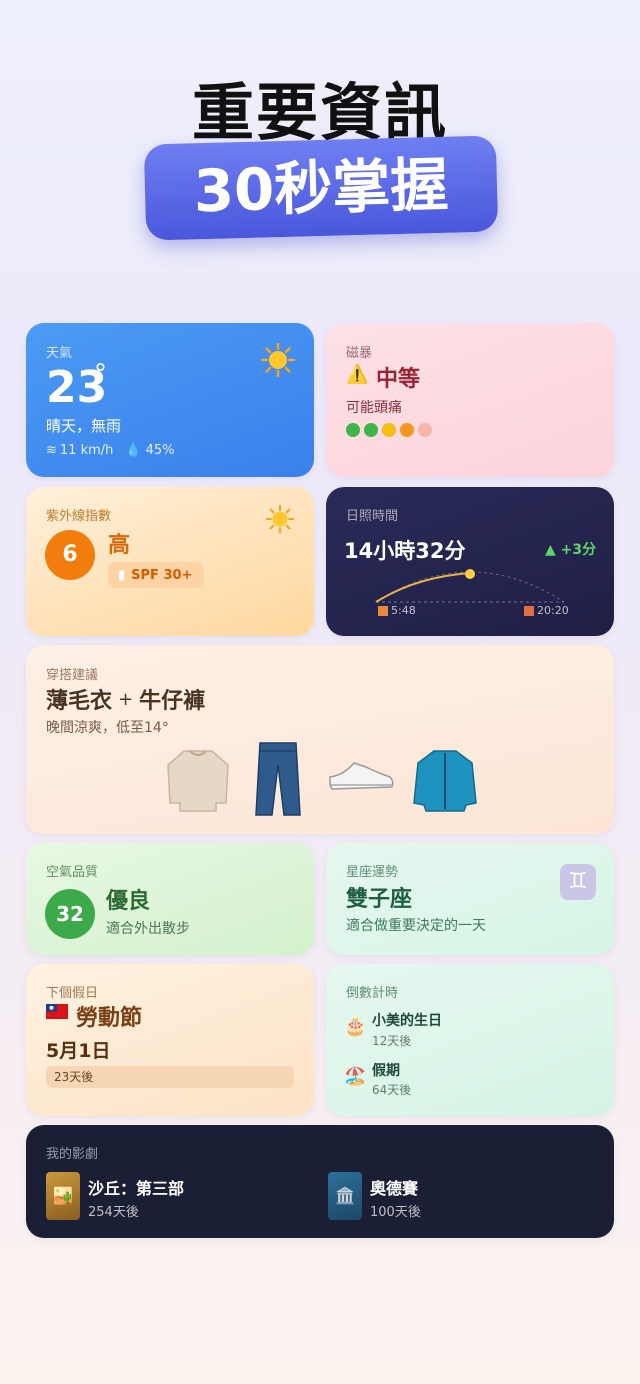 This screenshot has width=640, height=1384. What do you see at coordinates (278, 779) in the screenshot?
I see `jeans-icon` at bounding box center [278, 779].